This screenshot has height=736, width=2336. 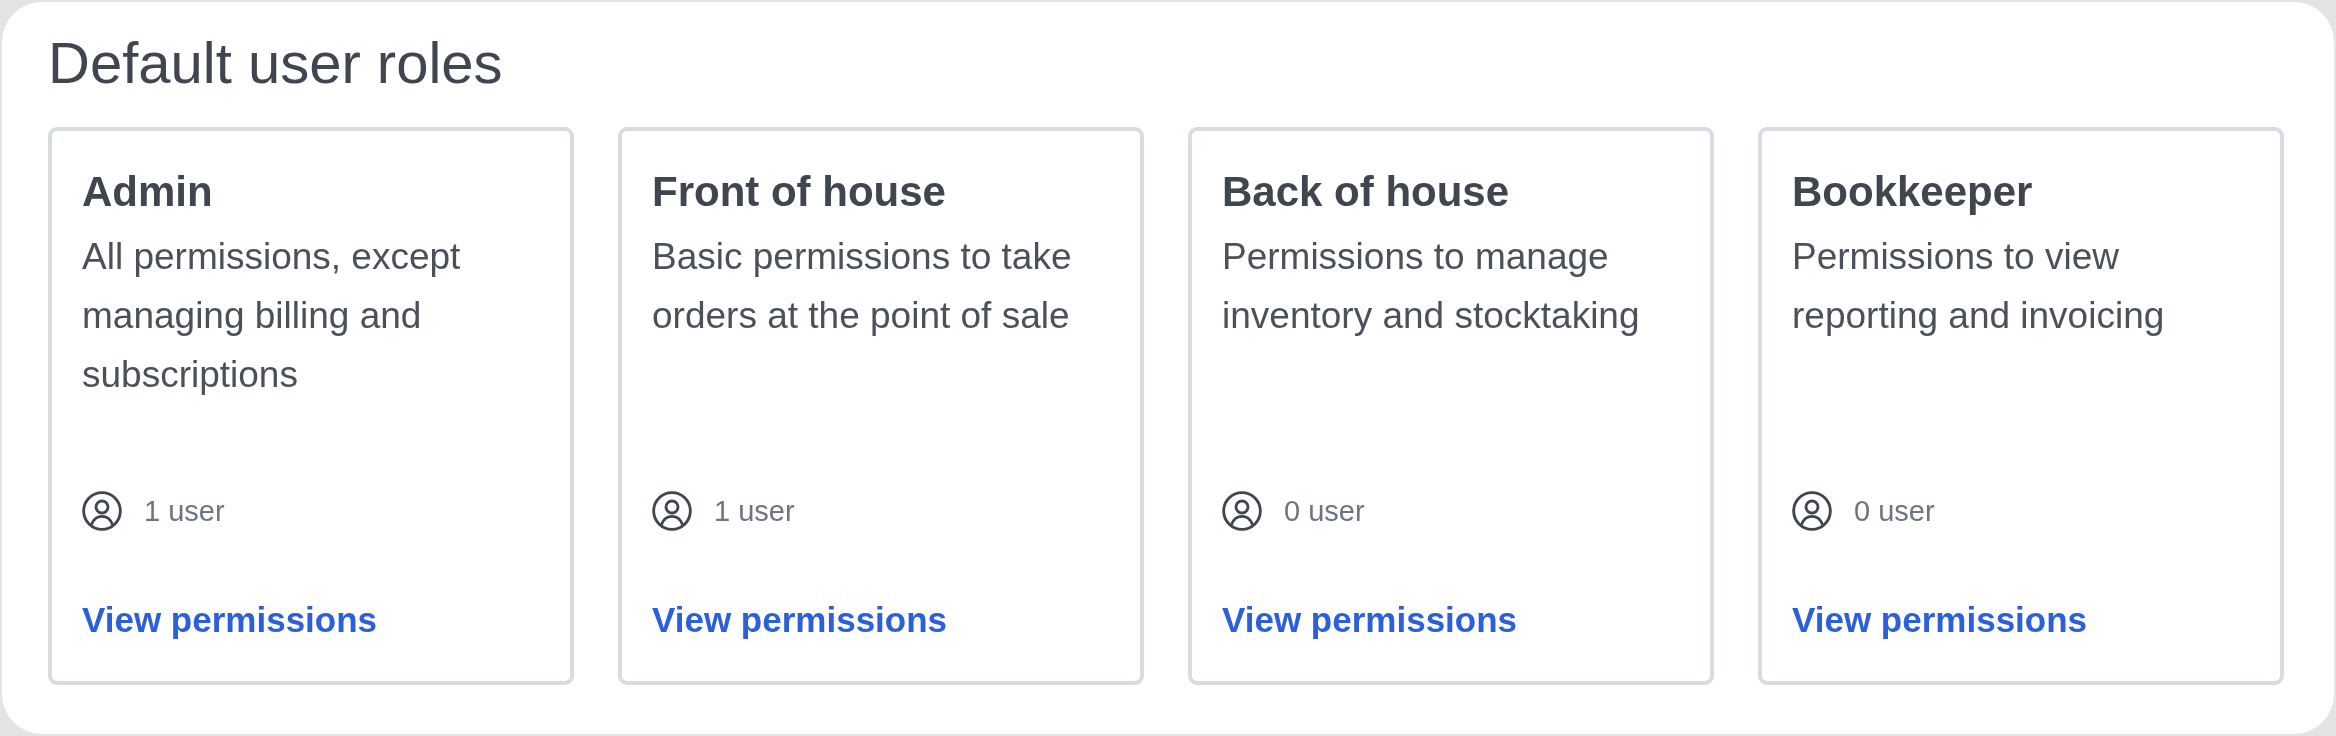 I want to click on role-name: Front of house, so click(x=799, y=192).